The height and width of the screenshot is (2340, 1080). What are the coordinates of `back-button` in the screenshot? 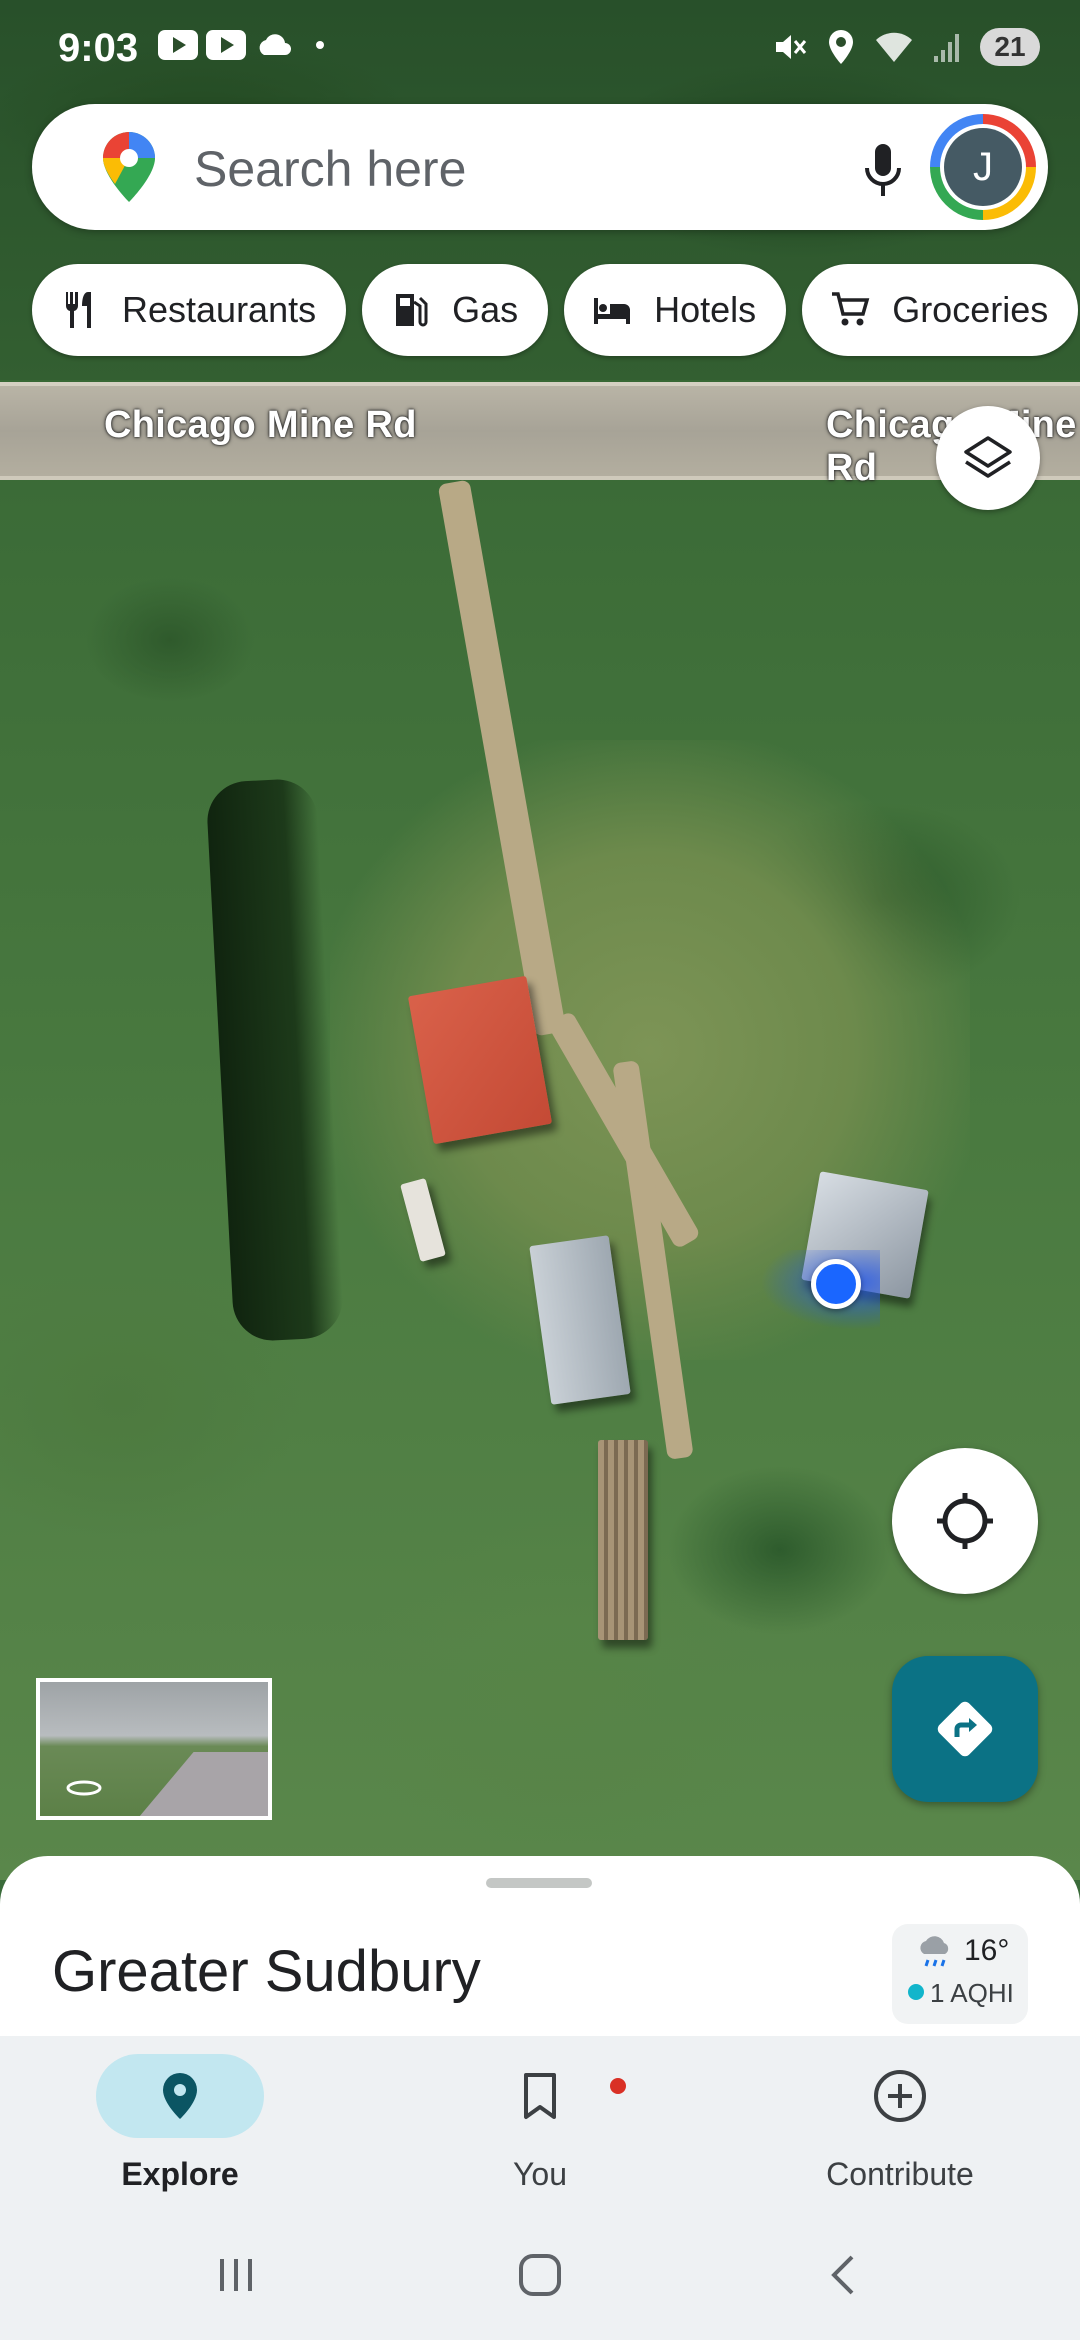 It's located at (844, 2275).